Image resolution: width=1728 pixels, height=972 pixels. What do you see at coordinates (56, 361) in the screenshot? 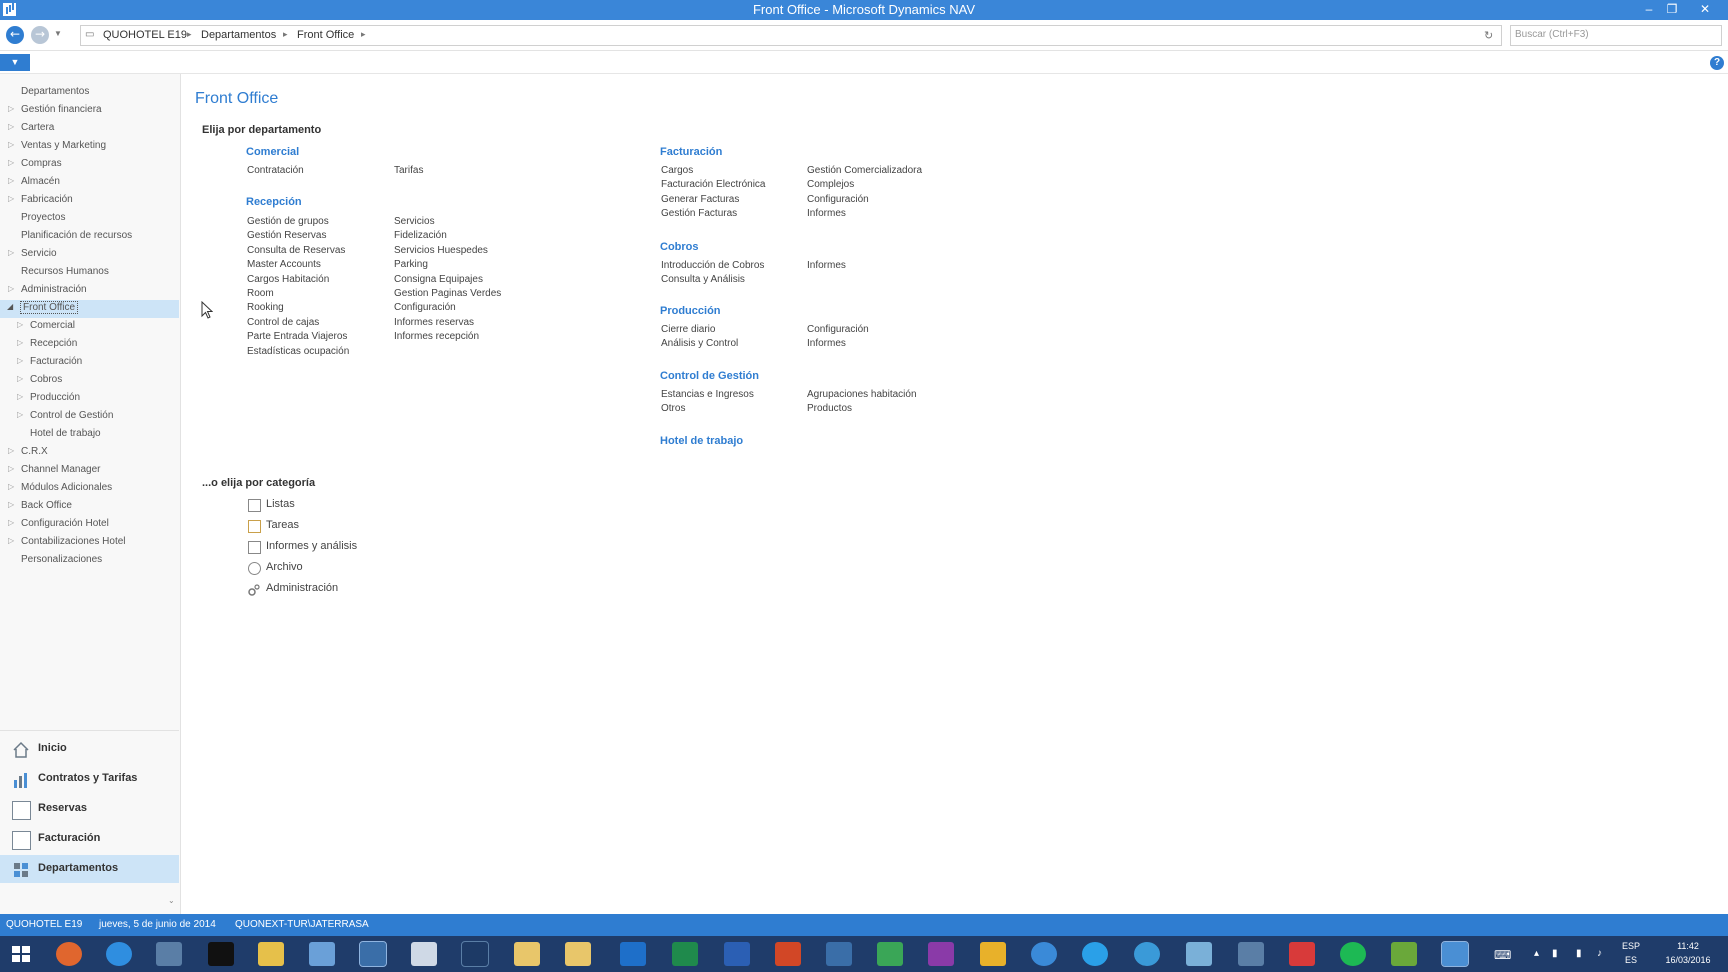
I see `tree-item-facturacion: Facturación` at bounding box center [56, 361].